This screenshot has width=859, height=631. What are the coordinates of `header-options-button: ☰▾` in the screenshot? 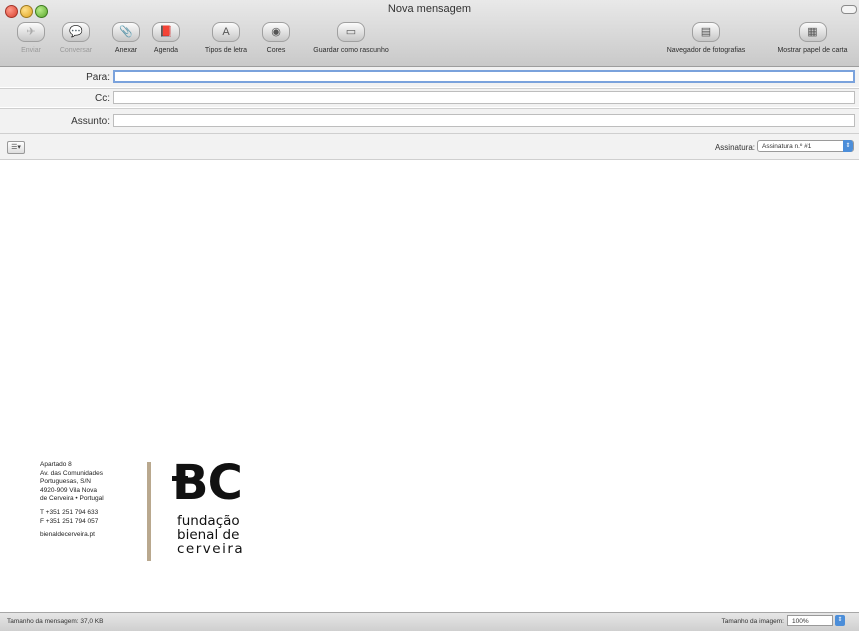 It's located at (16, 147).